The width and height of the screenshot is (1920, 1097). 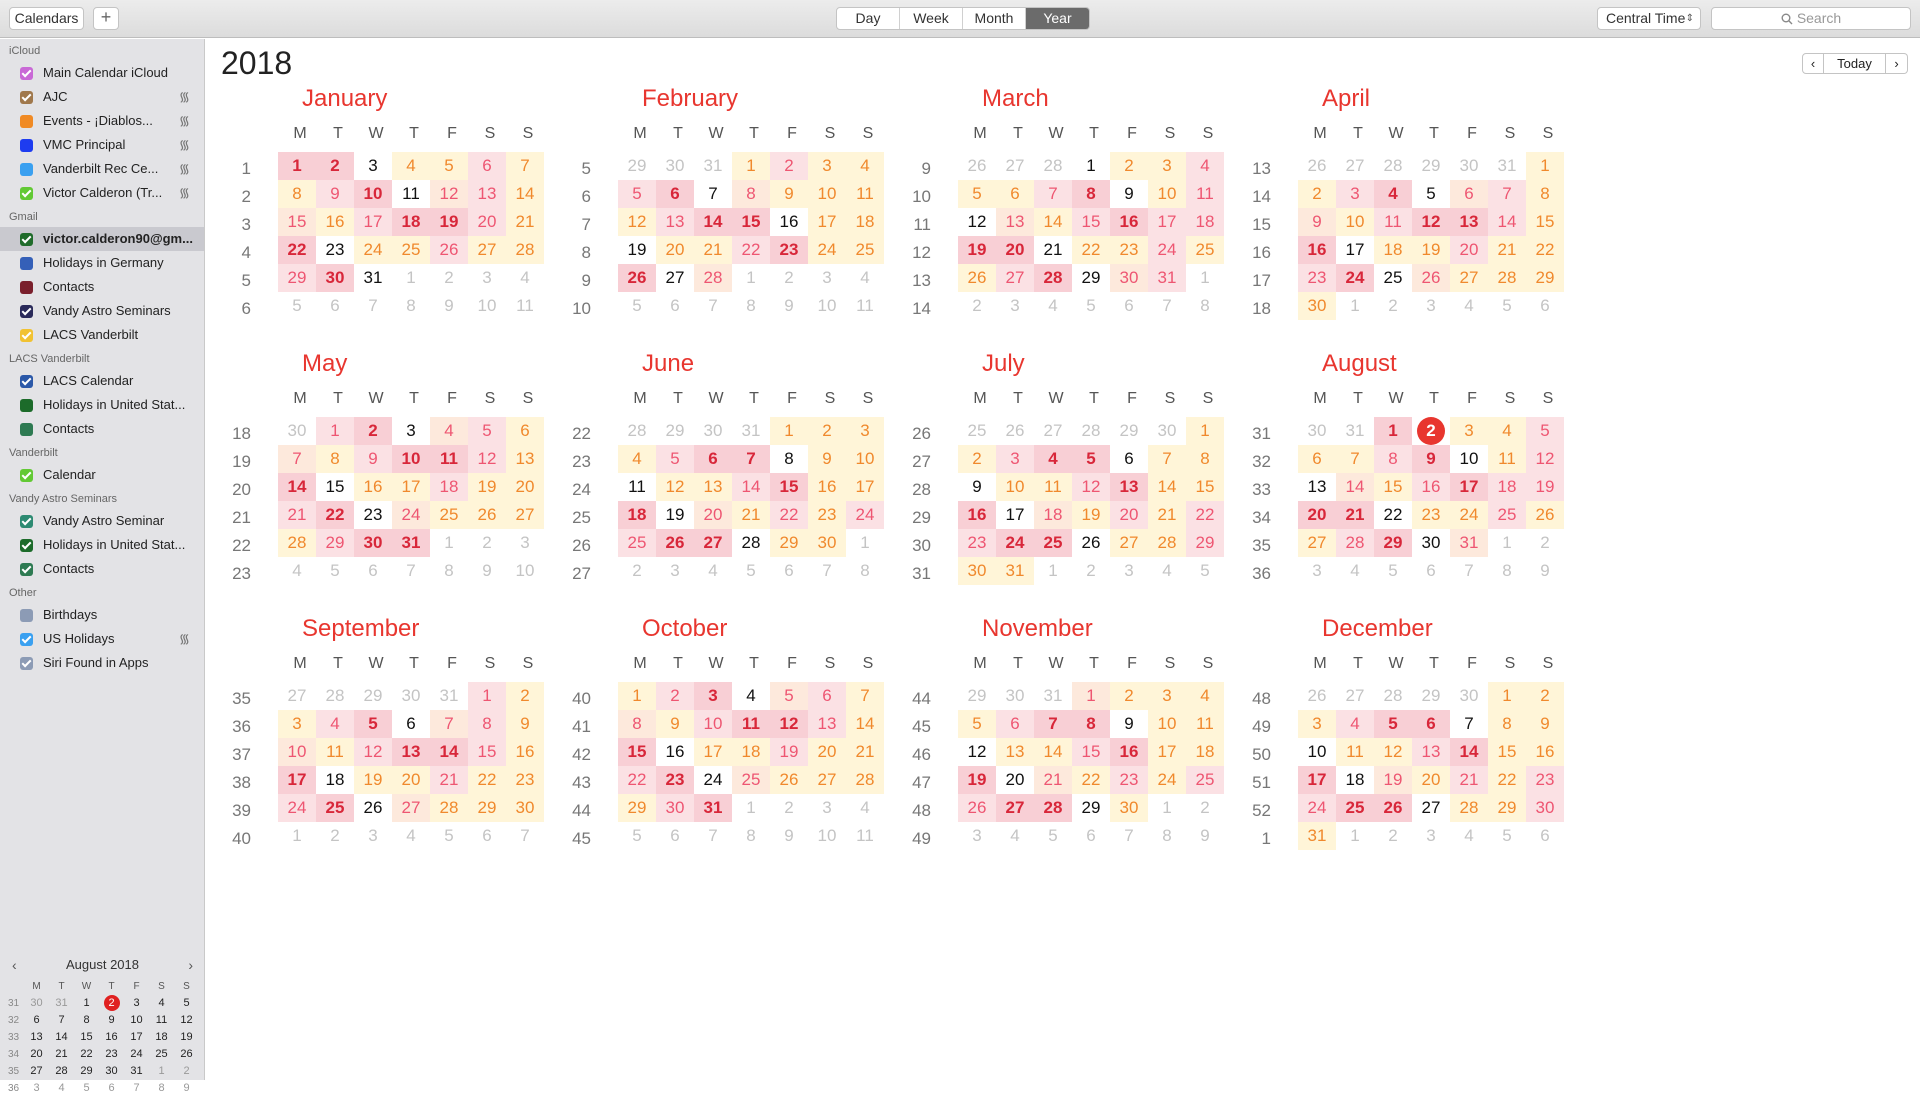 What do you see at coordinates (1649, 18) in the screenshot?
I see `timezone-select: Central Time ⇕` at bounding box center [1649, 18].